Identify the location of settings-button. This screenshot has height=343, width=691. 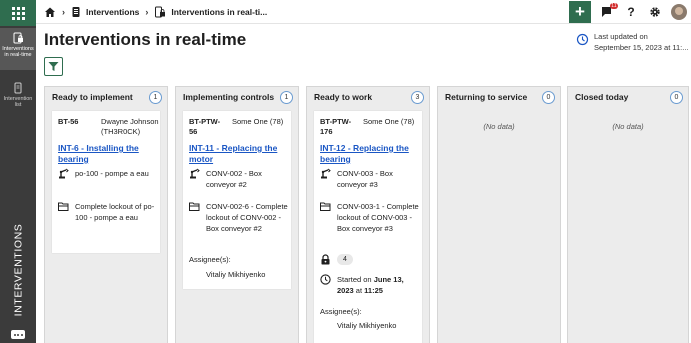
(655, 12).